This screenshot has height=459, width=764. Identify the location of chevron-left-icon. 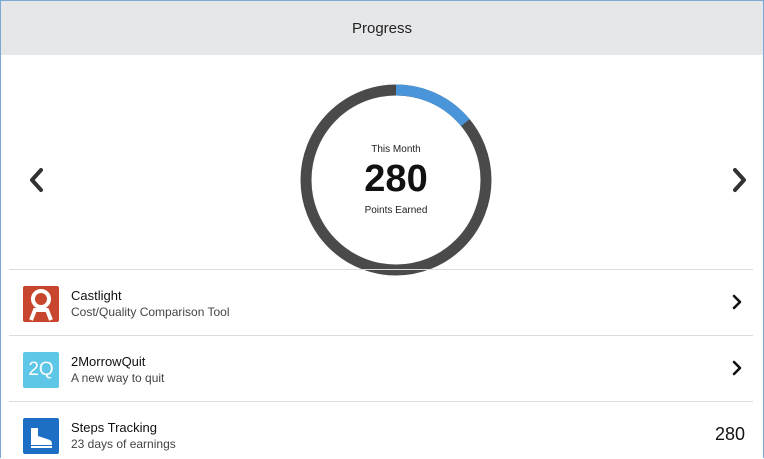
(36, 180).